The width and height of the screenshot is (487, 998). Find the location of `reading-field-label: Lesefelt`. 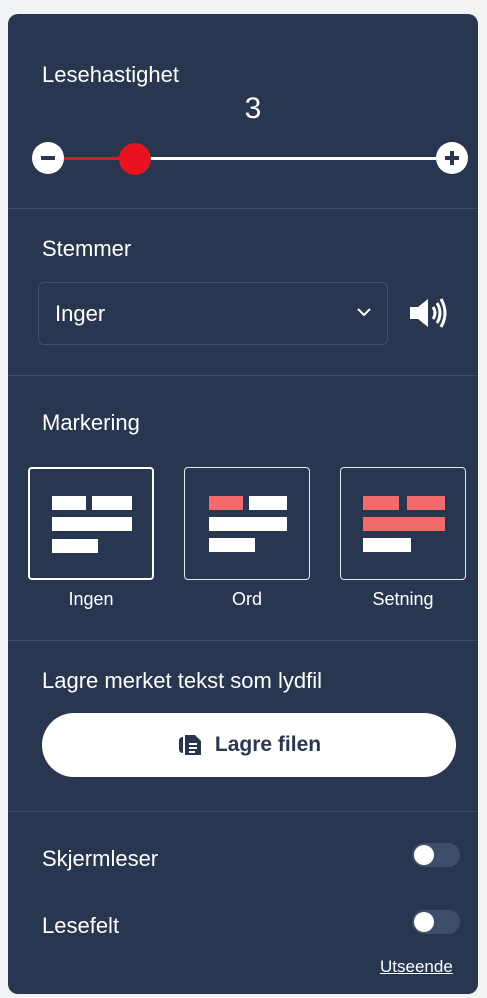

reading-field-label: Lesefelt is located at coordinates (81, 925).